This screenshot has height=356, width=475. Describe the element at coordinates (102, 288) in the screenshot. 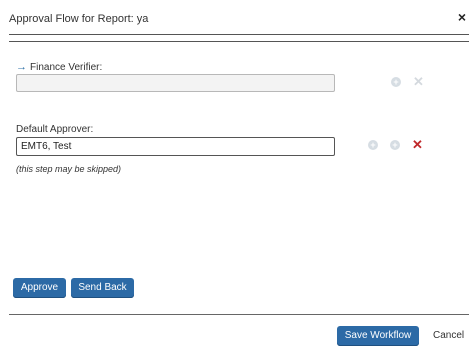

I see `send-back-button: Send Back` at that location.